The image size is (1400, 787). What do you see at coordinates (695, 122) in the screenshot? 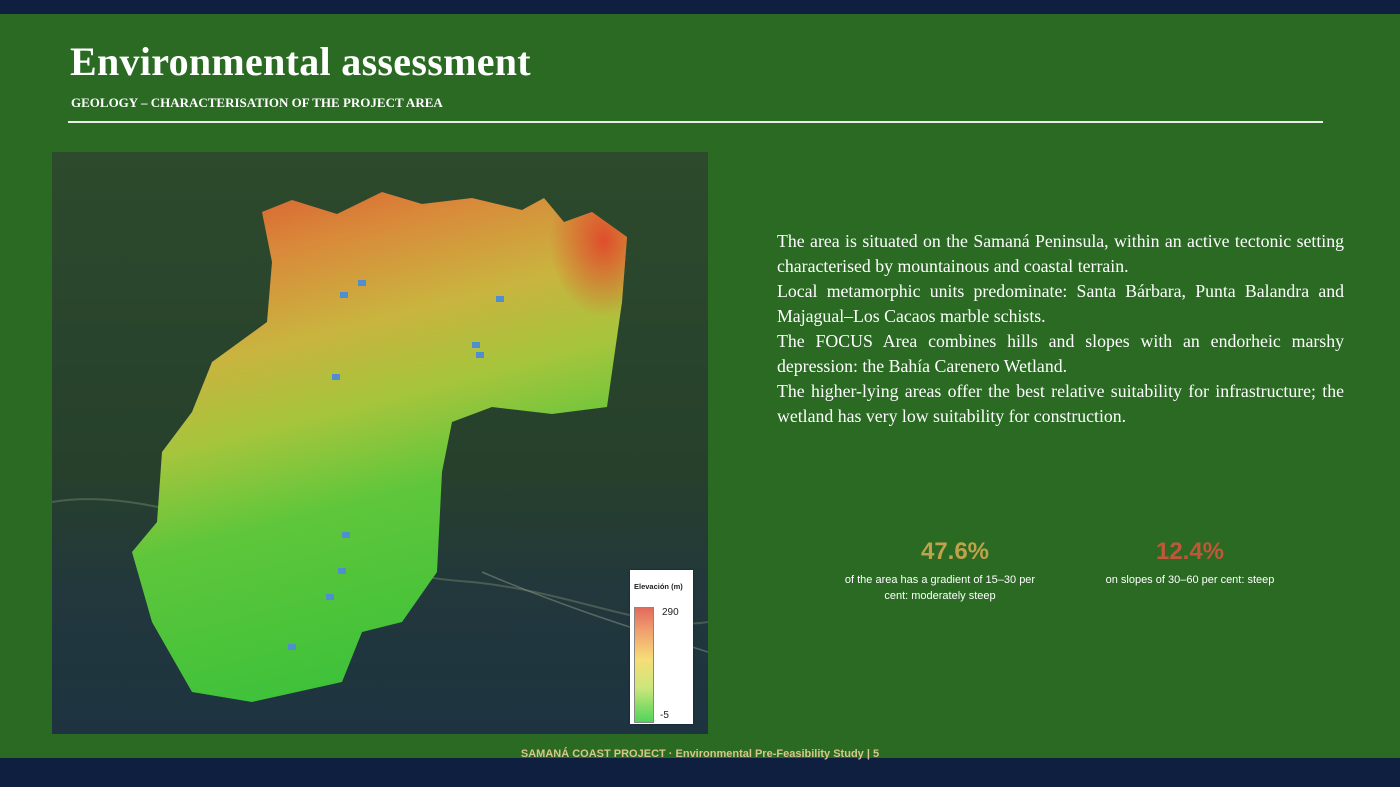
I see `title-divider` at bounding box center [695, 122].